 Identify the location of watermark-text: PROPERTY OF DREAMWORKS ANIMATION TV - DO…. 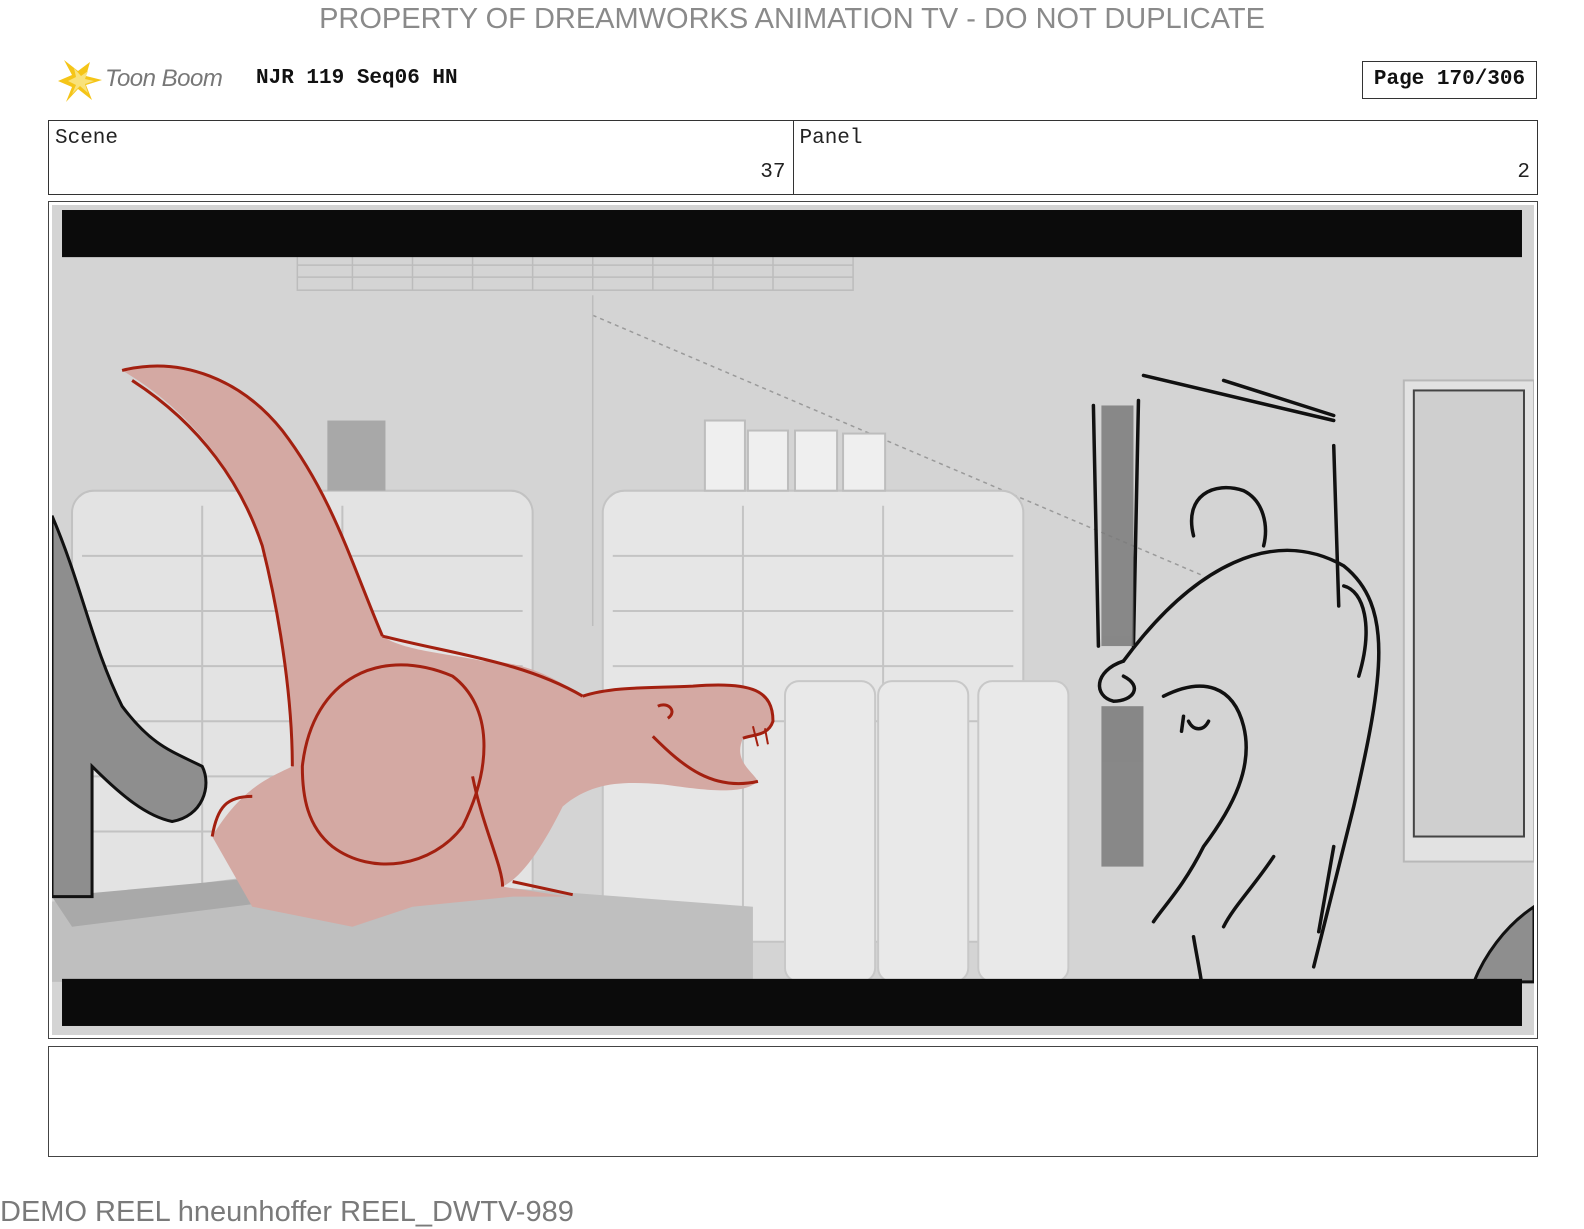
(792, 19).